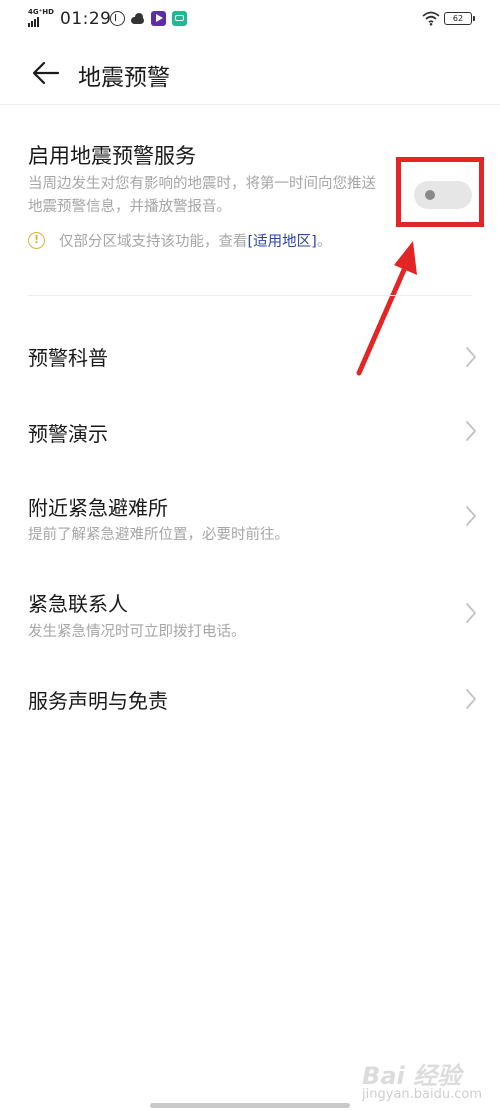  I want to click on home-indicator, so click(250, 1105).